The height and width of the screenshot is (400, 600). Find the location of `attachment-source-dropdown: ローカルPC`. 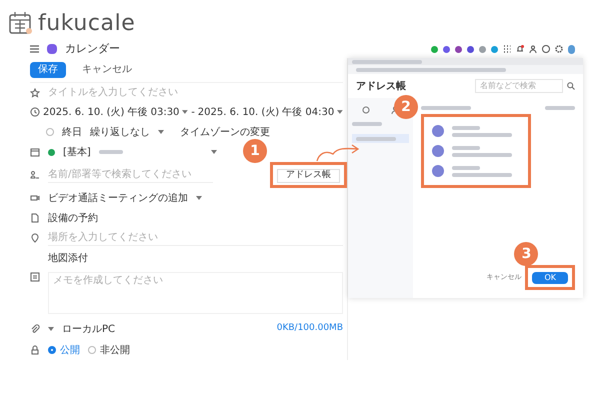

attachment-source-dropdown: ローカルPC is located at coordinates (89, 329).